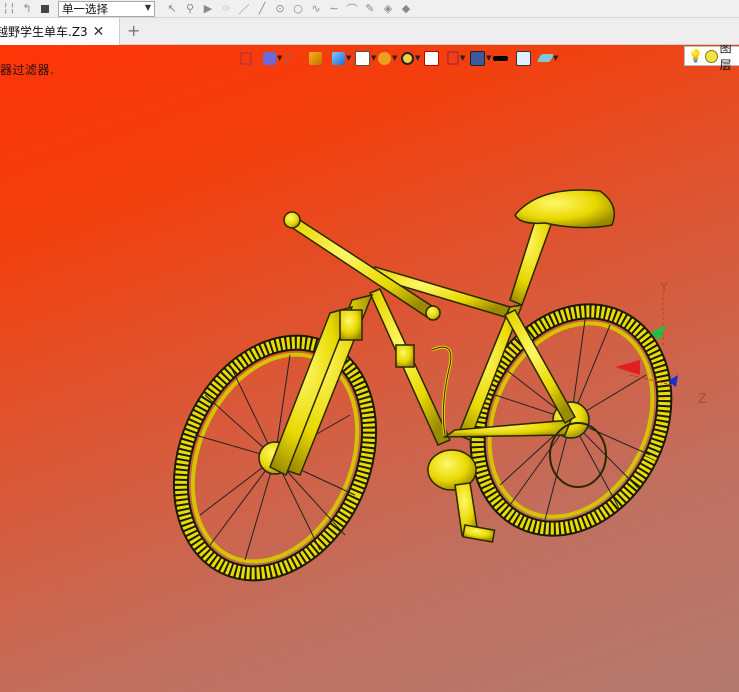 The width and height of the screenshot is (739, 692). I want to click on arc-icon: ⌒, so click(352, 9).